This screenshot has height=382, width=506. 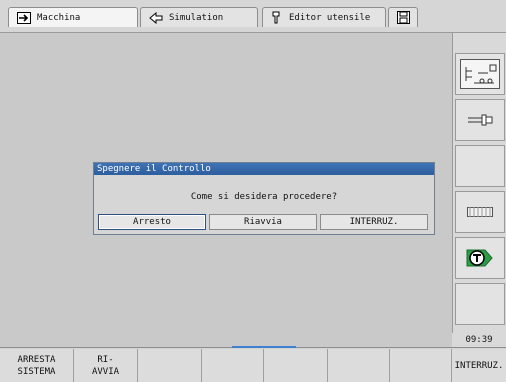 I want to click on machine-mode-icon, so click(x=480, y=74).